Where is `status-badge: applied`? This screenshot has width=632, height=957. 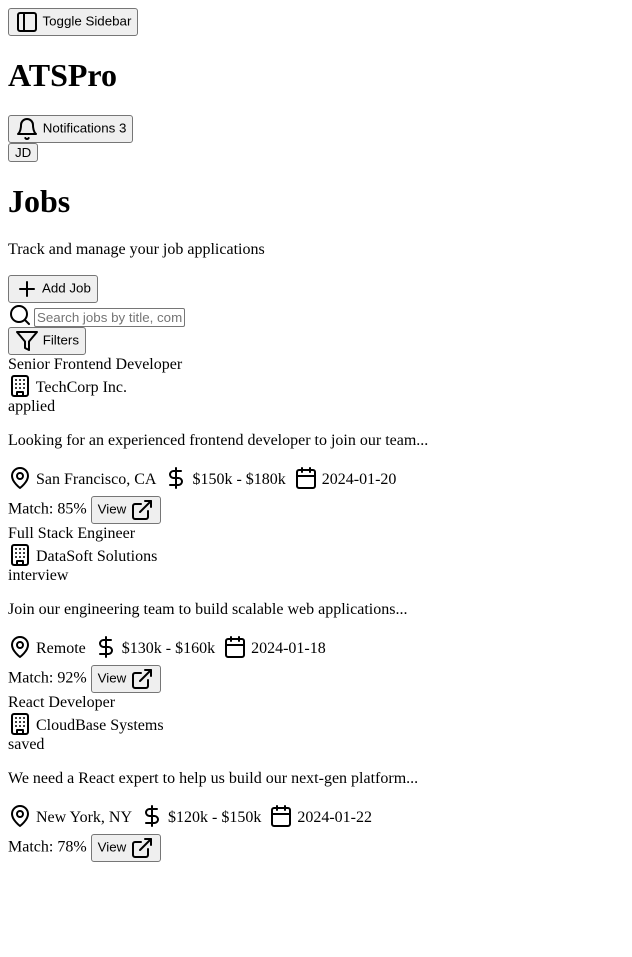
status-badge: applied is located at coordinates (32, 406).